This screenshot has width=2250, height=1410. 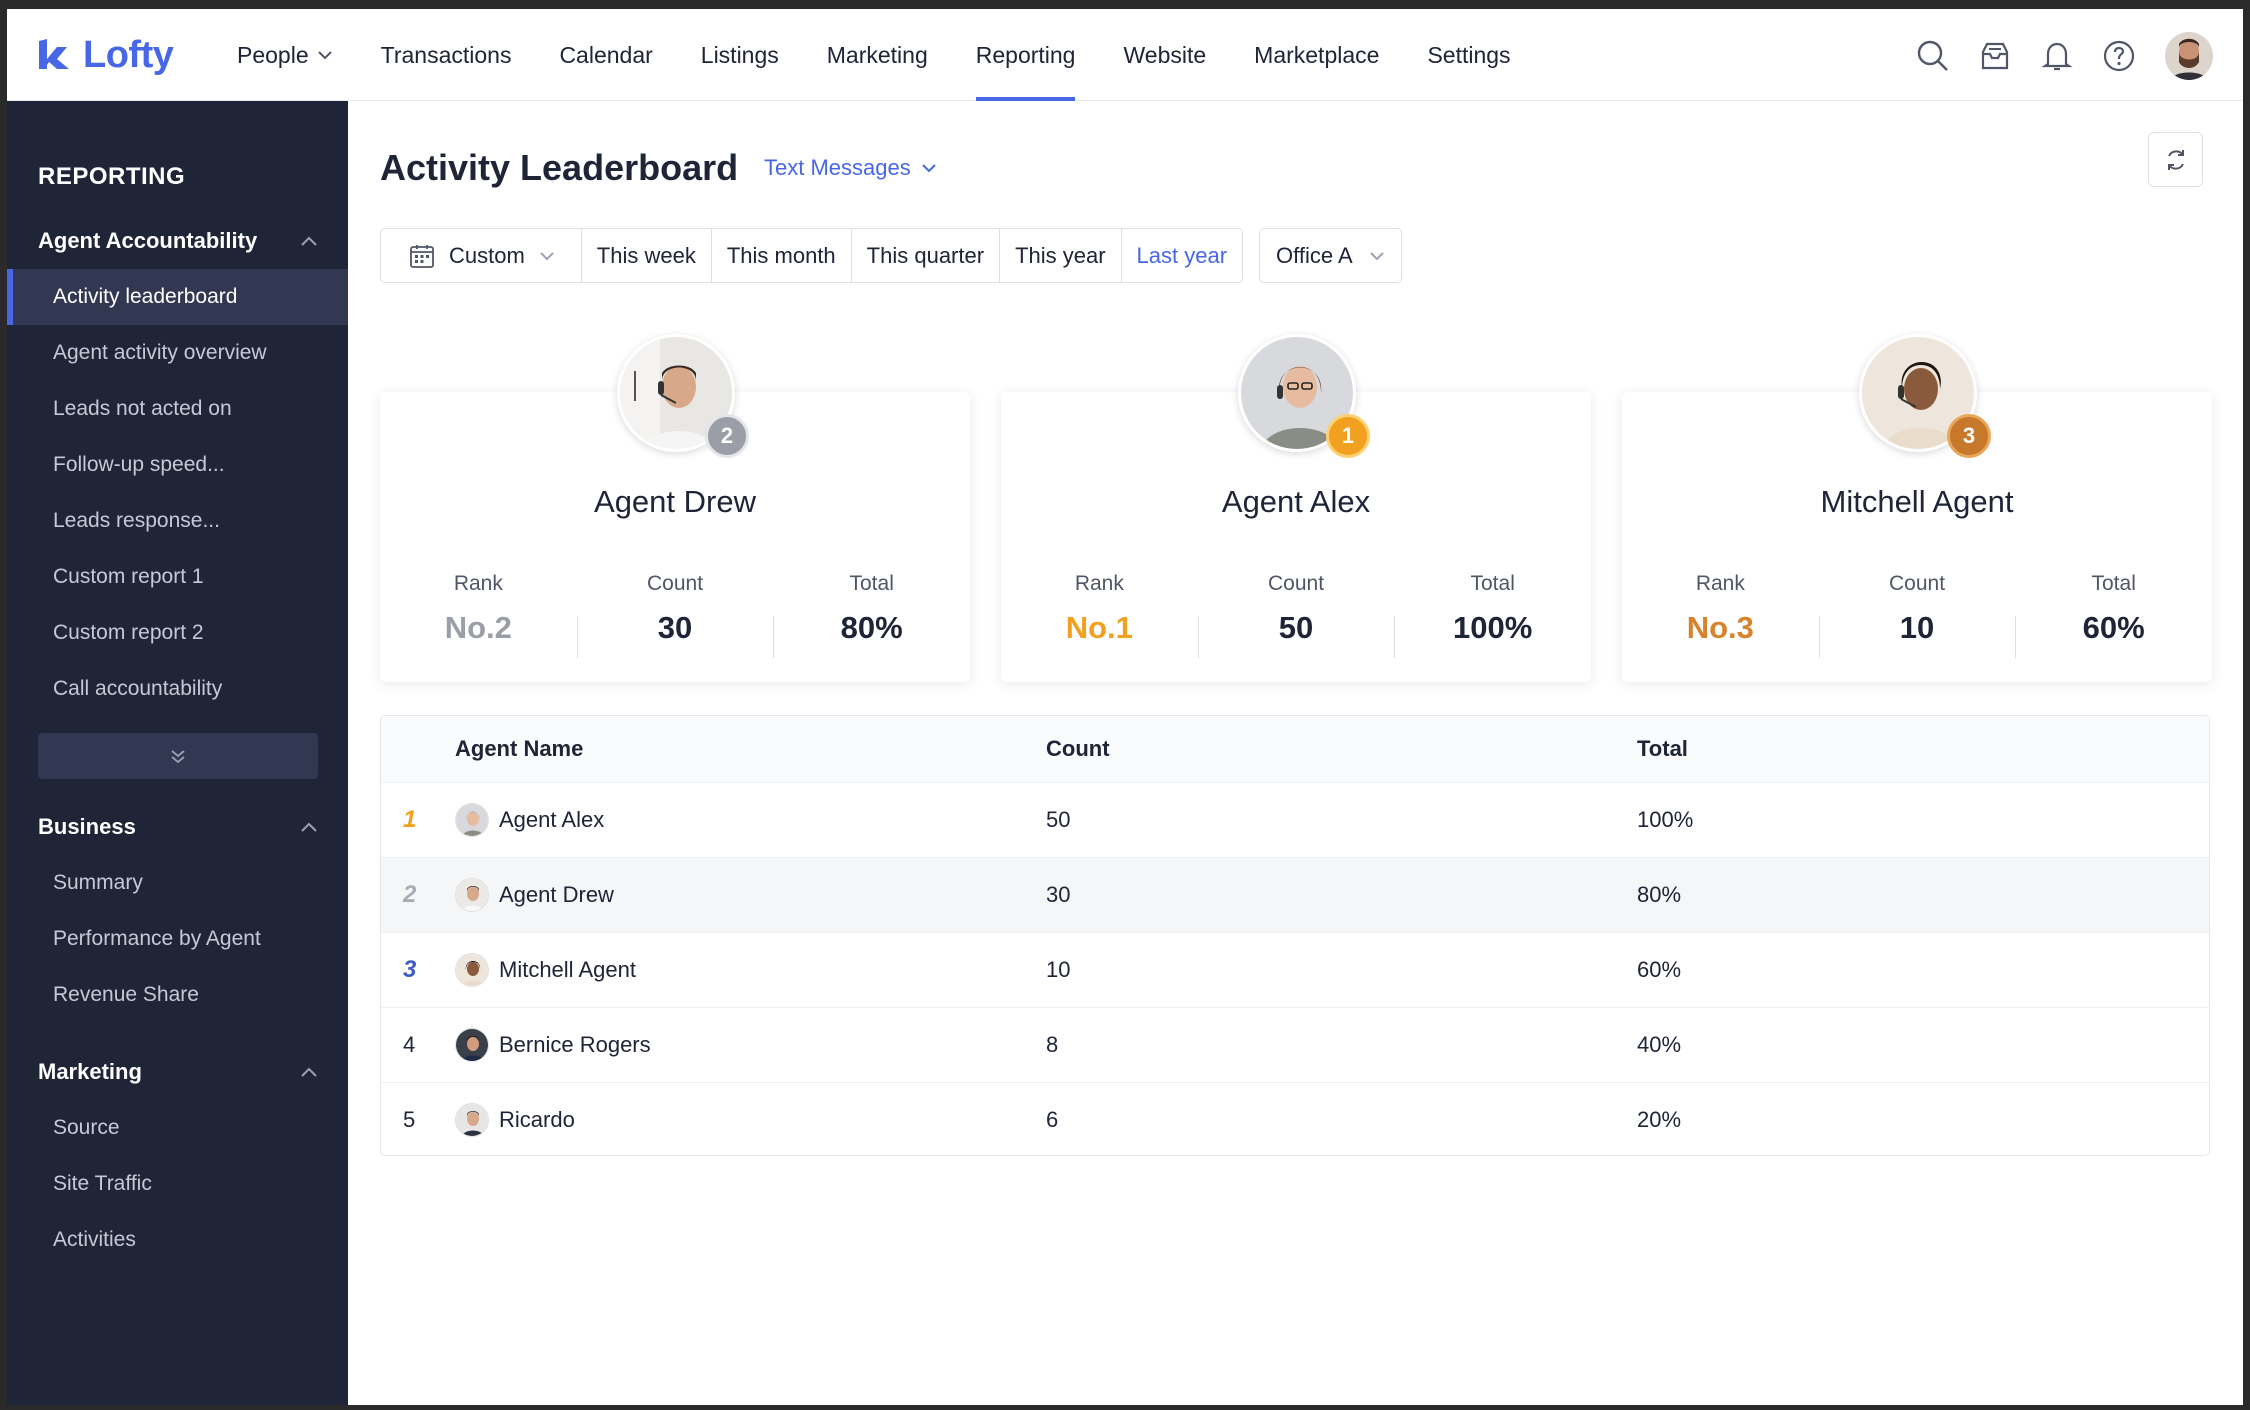 I want to click on sidebar-item-label: Performance by Agent, so click(x=157, y=938).